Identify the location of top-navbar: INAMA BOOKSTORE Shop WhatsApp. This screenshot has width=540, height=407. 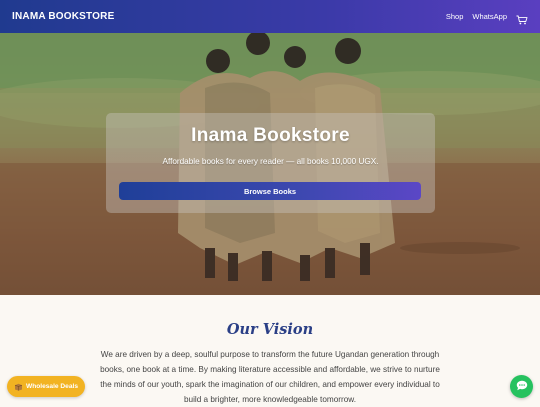
(270, 16).